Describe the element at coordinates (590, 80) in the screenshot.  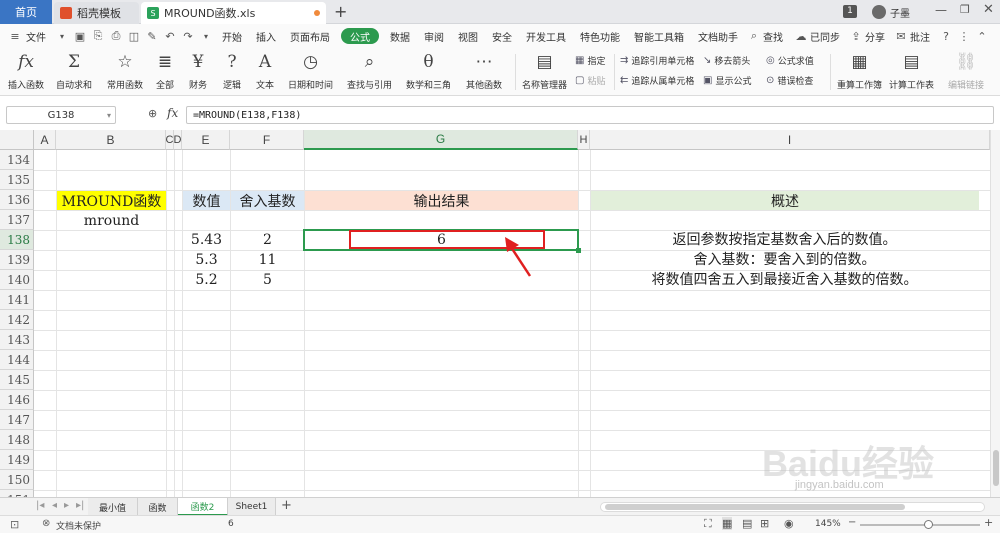
I see `paste-button: ▢ 粘贴` at that location.